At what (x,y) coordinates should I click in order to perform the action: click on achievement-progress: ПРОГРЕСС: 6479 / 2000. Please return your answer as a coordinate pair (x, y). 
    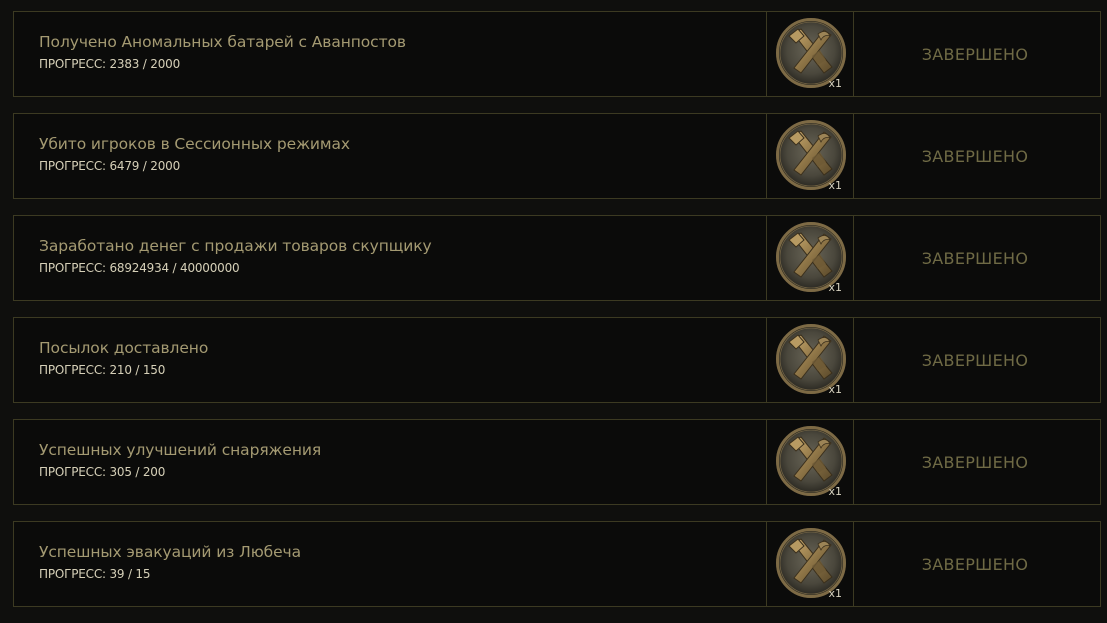
    Looking at the image, I should click on (110, 166).